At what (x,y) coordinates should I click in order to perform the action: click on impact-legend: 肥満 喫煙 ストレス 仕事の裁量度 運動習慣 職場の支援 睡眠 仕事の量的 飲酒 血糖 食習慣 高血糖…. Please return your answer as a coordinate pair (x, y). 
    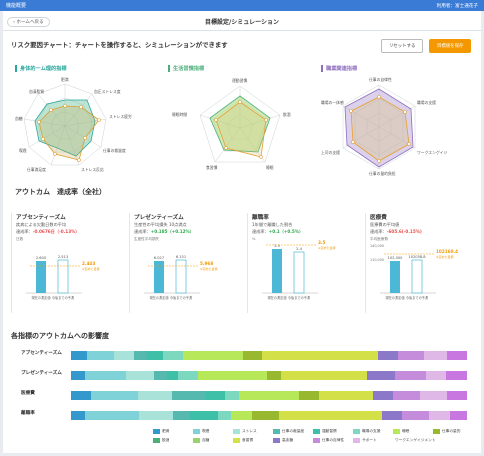
    Looking at the image, I should click on (313, 436).